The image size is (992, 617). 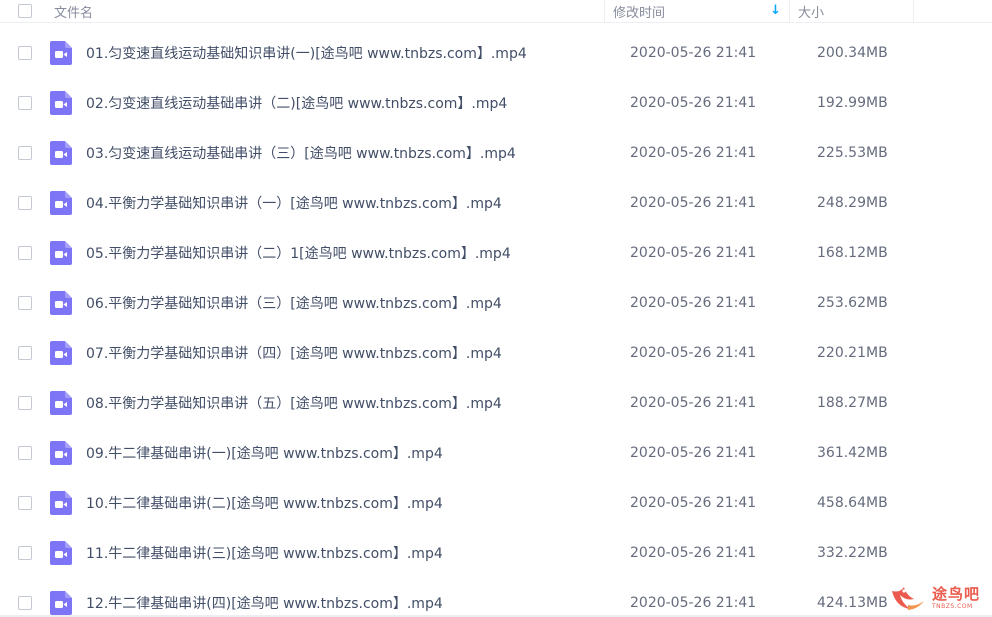 I want to click on file-name: 11.牛二律基础串讲(三)[途鸟吧 www.tnbzs.com】.mp4, so click(x=348, y=553).